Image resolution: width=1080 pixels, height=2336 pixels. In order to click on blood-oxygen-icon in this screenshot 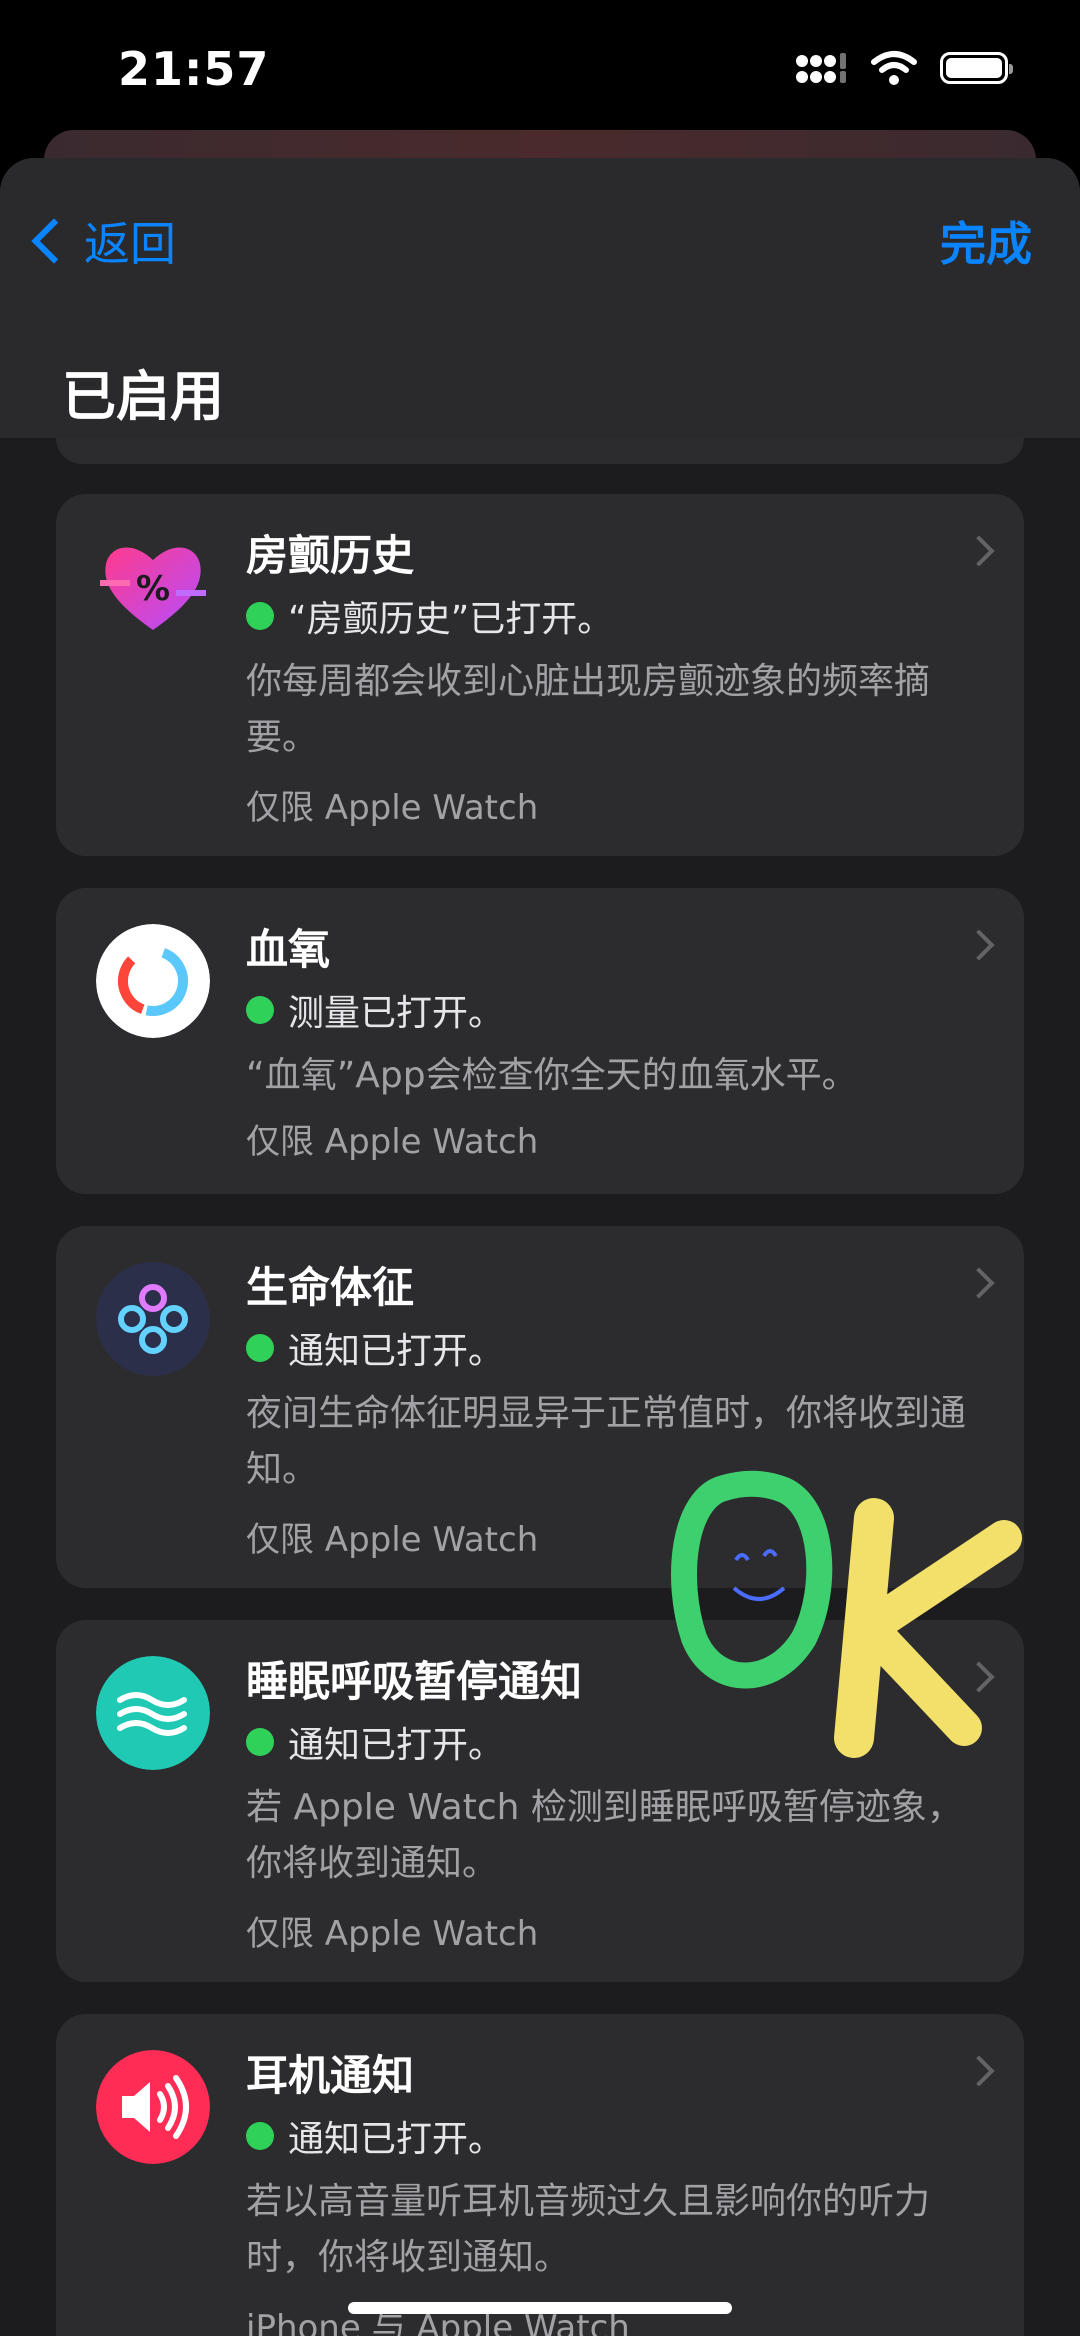, I will do `click(153, 981)`.